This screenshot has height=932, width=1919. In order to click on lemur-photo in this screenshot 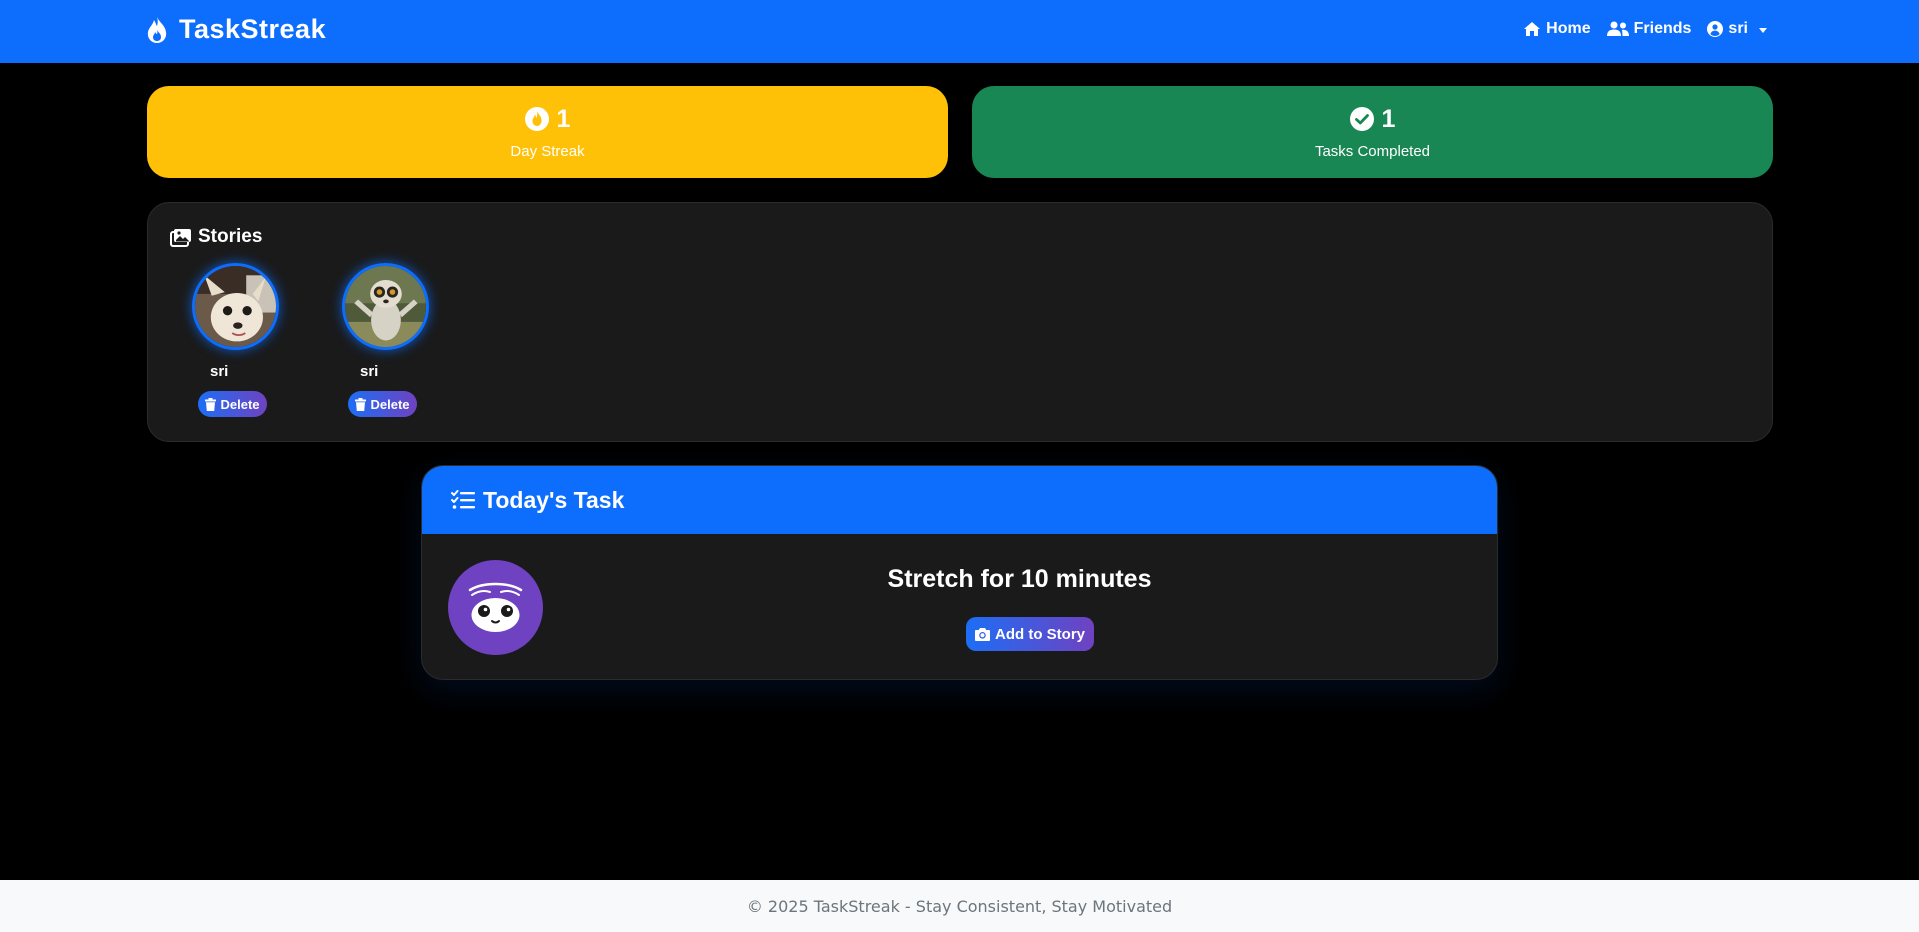, I will do `click(385, 306)`.